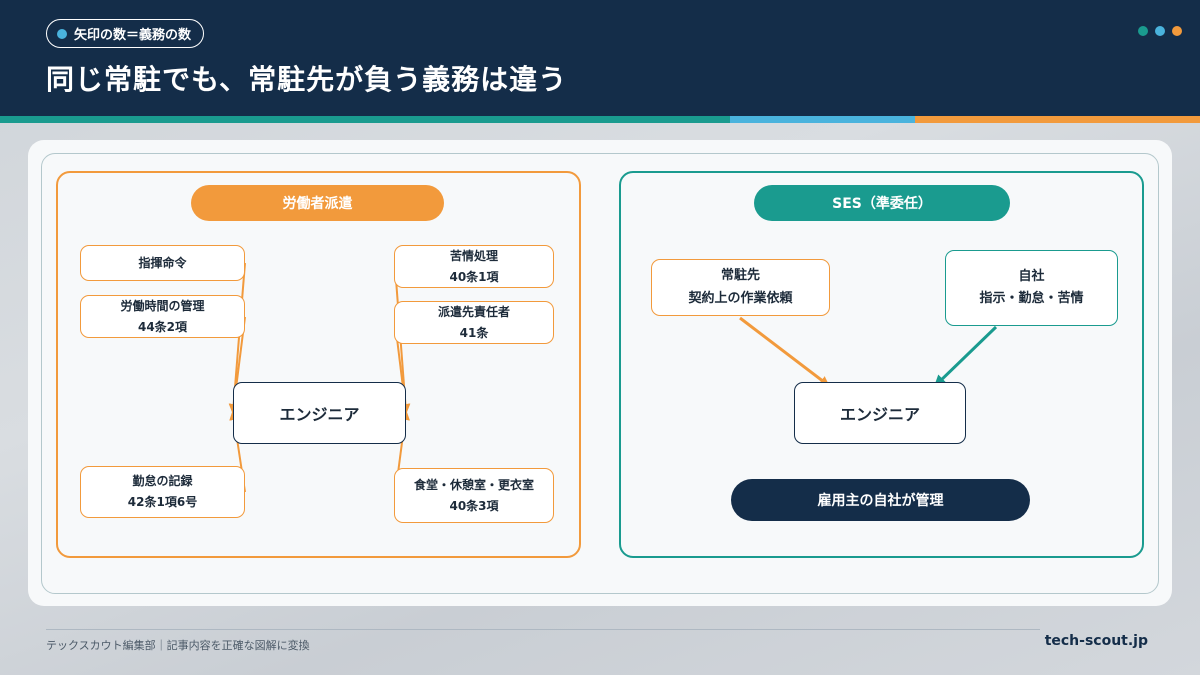 The height and width of the screenshot is (675, 1200). What do you see at coordinates (1031, 288) in the screenshot?
I see `own-company-box: 自社 指示・勤怠・苦情` at bounding box center [1031, 288].